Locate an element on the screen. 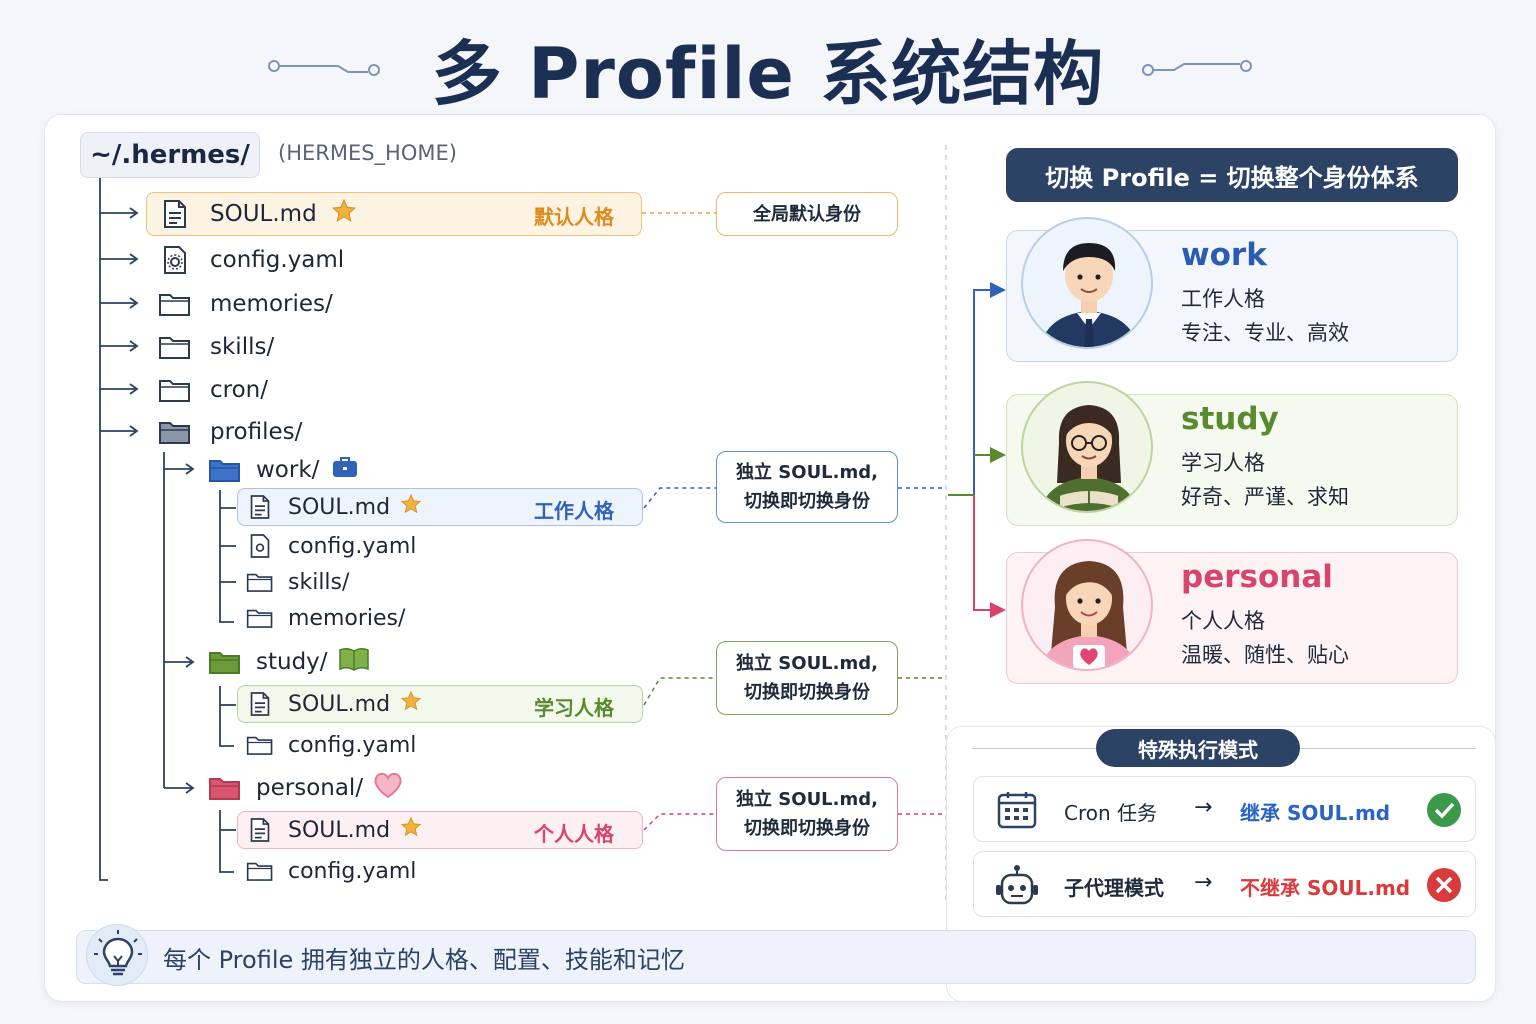  personal-card-role: 个人人格 is located at coordinates (1223, 621).